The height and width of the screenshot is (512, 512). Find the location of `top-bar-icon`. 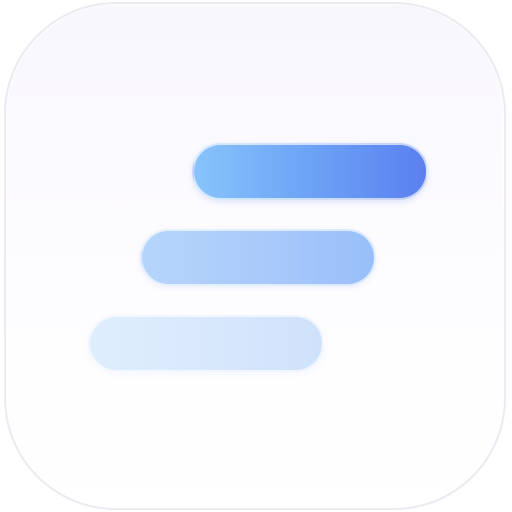

top-bar-icon is located at coordinates (310, 171).